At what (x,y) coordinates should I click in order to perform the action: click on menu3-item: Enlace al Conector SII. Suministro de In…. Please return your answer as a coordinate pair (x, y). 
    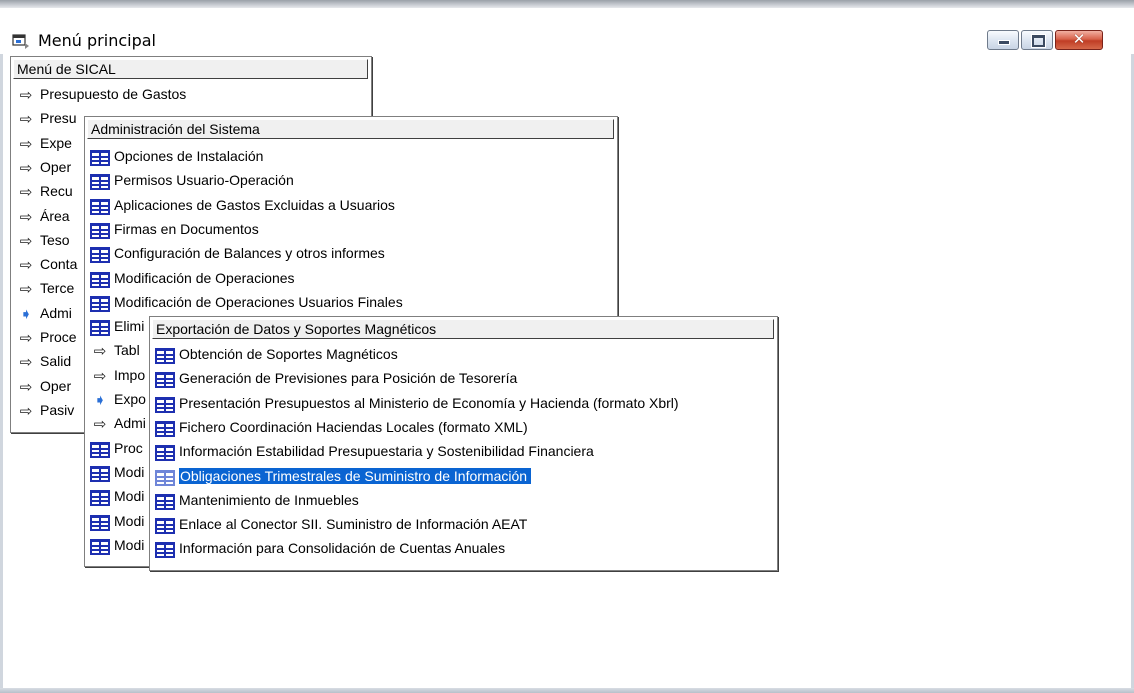
    Looking at the image, I should click on (463, 526).